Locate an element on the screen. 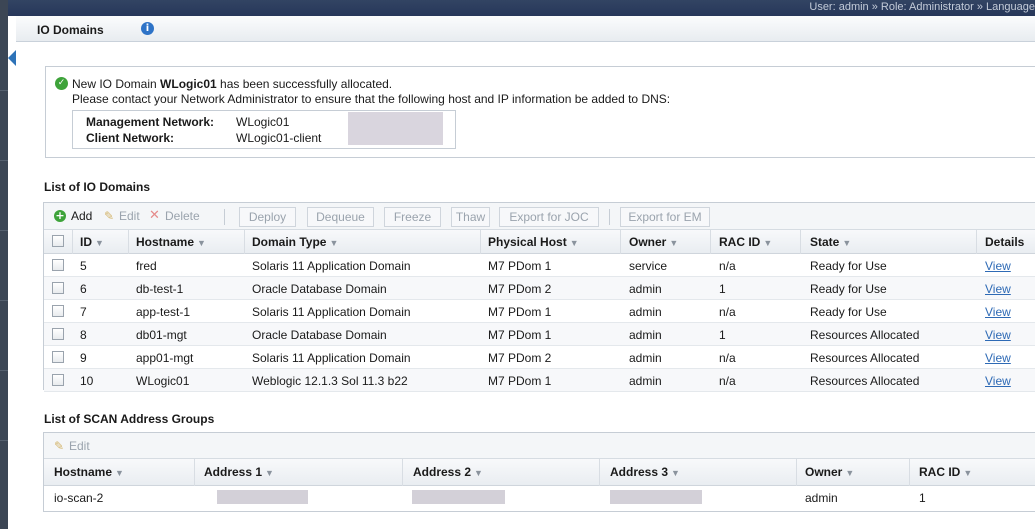  export-em-button: Export for EM is located at coordinates (665, 217).